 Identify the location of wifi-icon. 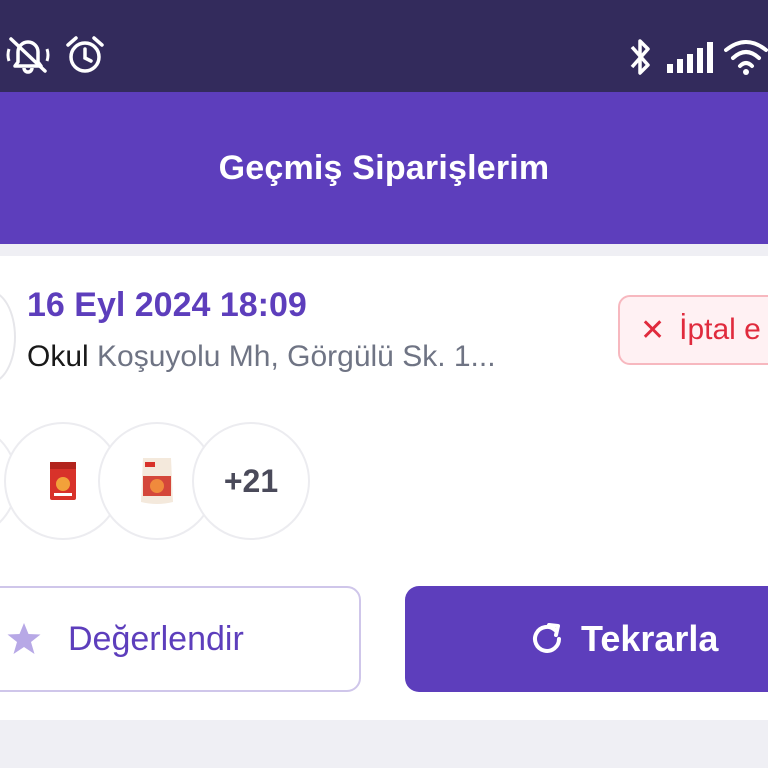
(746, 57).